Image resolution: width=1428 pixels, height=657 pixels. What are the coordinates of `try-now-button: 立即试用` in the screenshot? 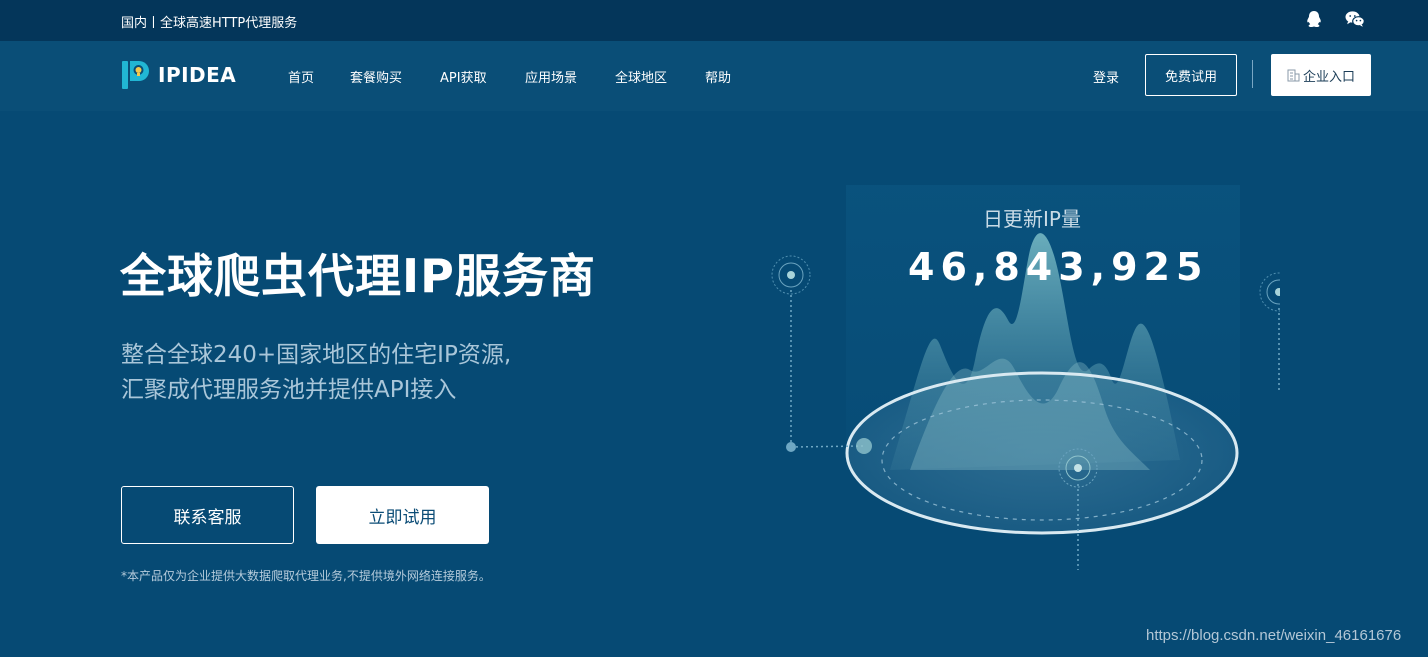 It's located at (402, 515).